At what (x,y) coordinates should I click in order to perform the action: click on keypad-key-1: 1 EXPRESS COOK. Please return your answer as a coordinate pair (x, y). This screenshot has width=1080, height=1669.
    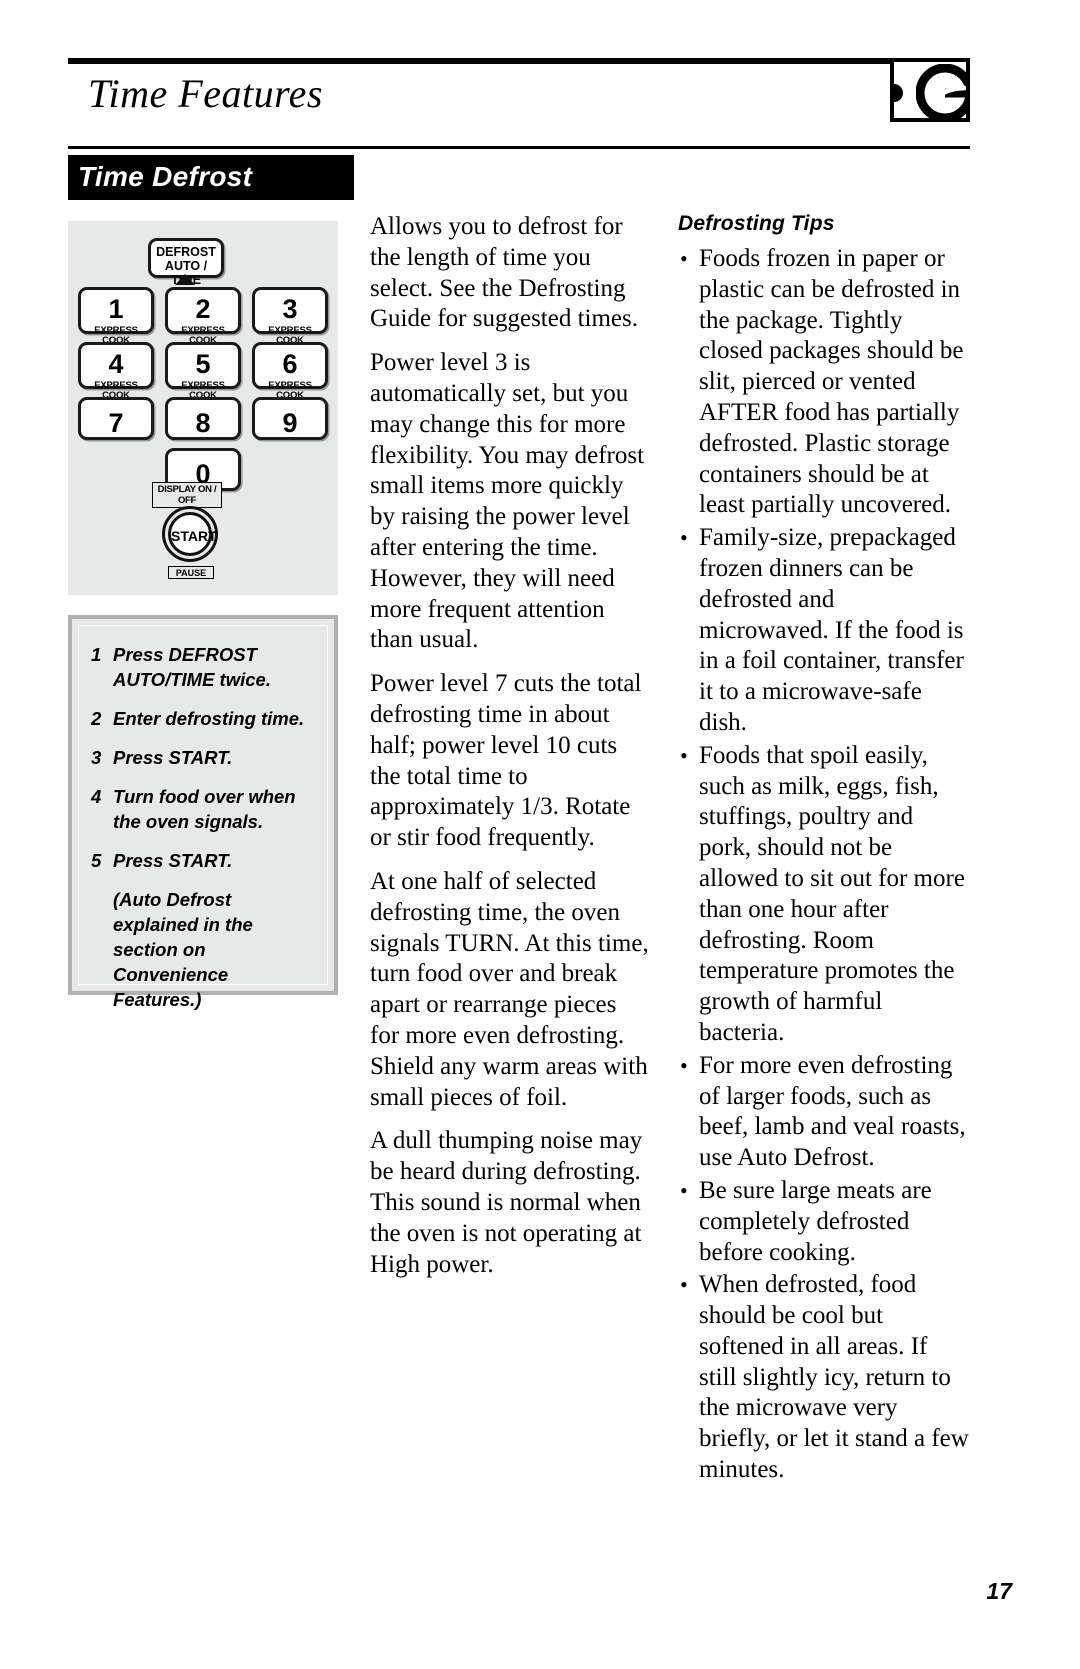
    Looking at the image, I should click on (116, 316).